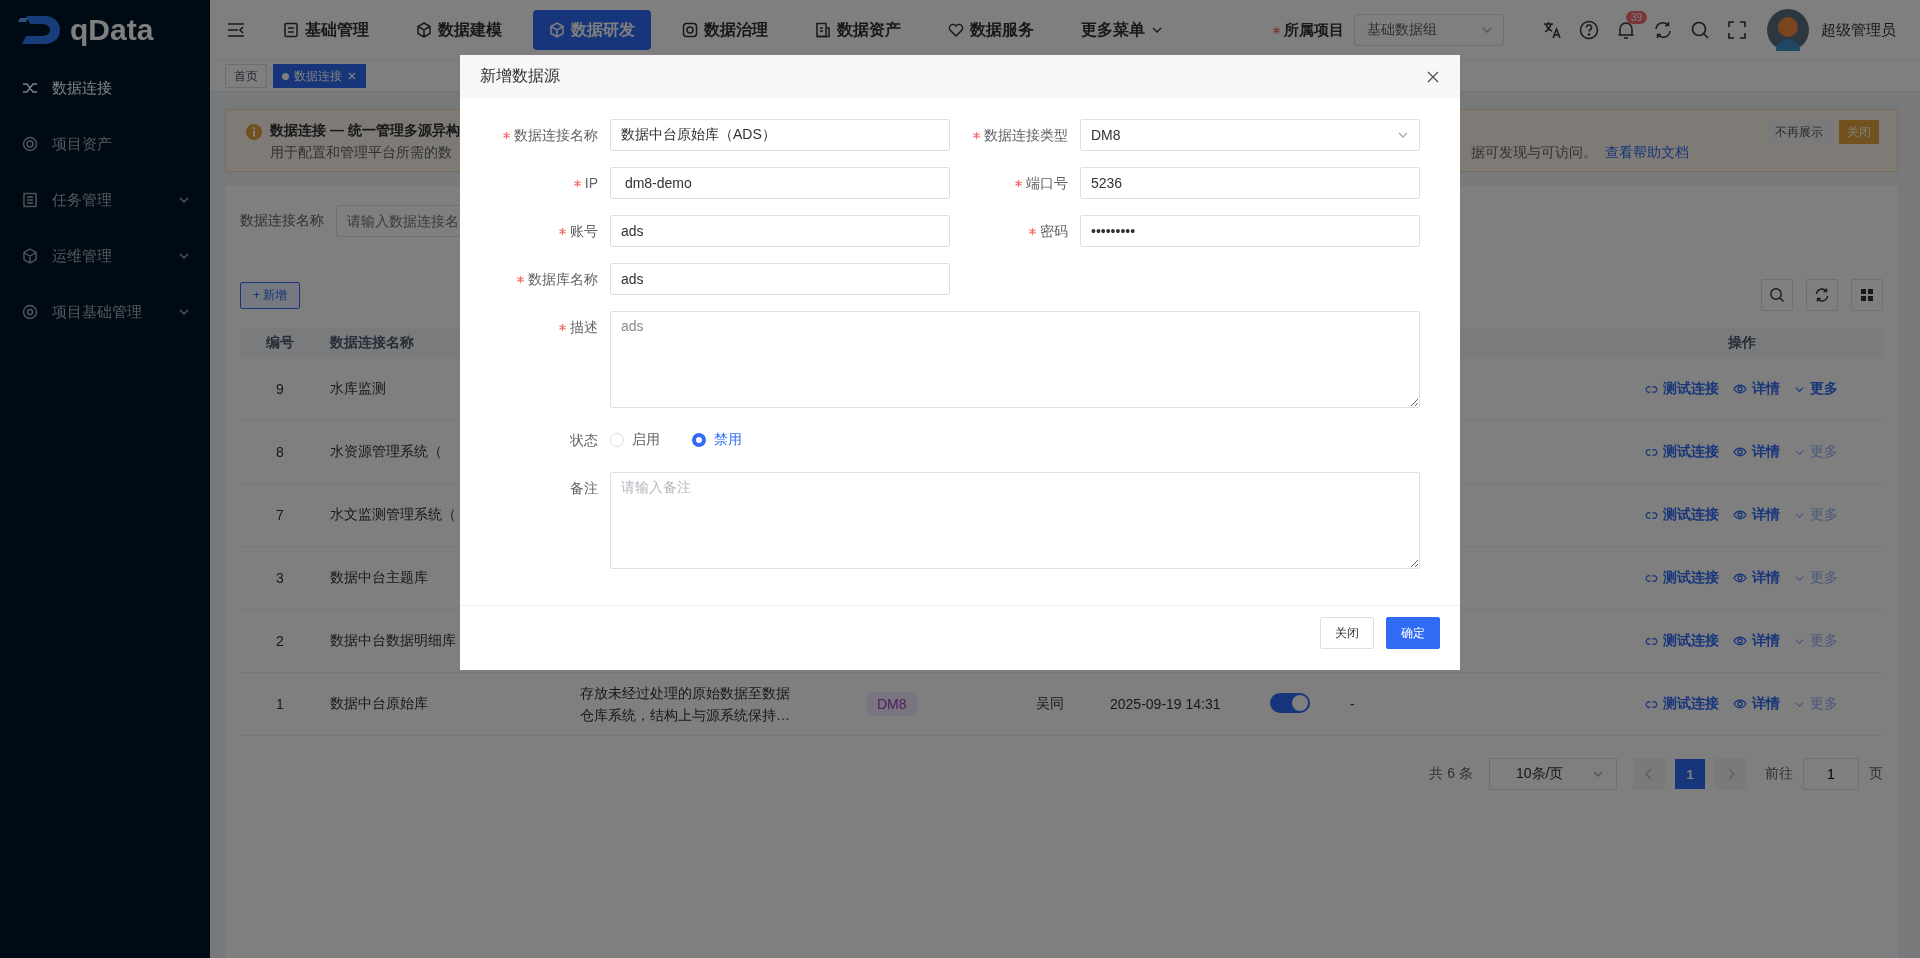  Describe the element at coordinates (1015, 520) in the screenshot. I see `text-area: 请输入备注` at that location.